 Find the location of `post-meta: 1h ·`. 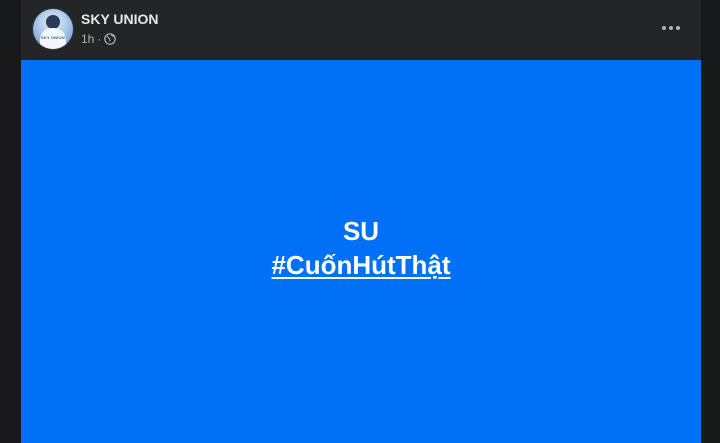

post-meta: 1h · is located at coordinates (99, 39).